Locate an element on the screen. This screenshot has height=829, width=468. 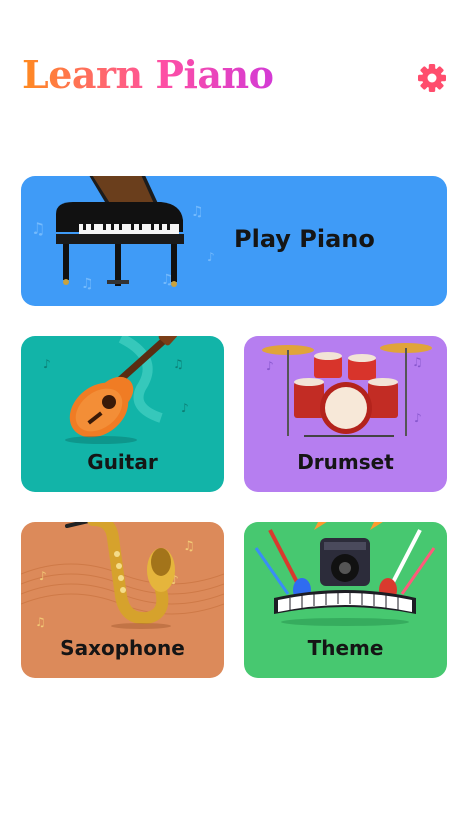
drumset-card: ♪ ♫ ♪ Drumset is located at coordinates (345, 414).